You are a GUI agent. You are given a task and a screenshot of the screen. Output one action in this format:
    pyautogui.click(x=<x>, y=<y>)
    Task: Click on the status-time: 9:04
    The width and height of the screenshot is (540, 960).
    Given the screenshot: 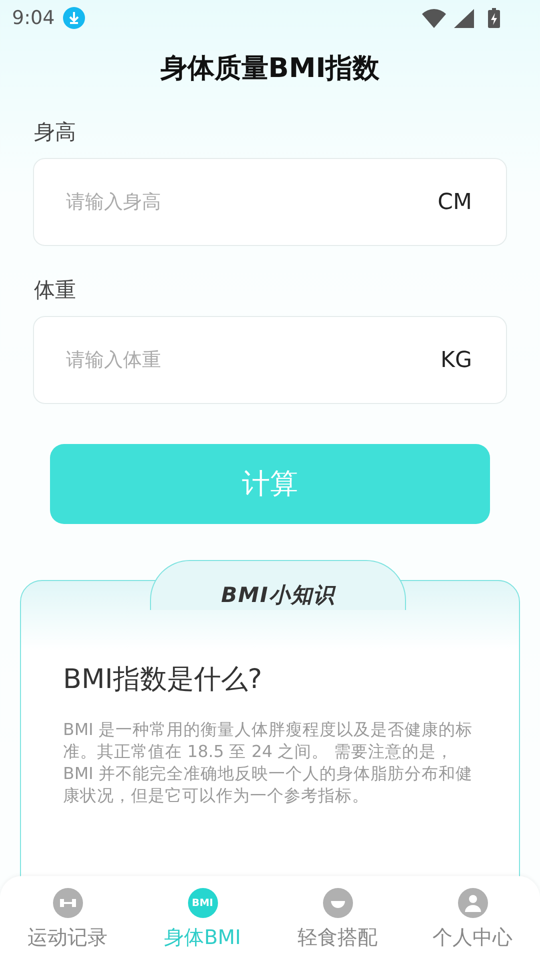 What is the action you would take?
    pyautogui.click(x=33, y=18)
    